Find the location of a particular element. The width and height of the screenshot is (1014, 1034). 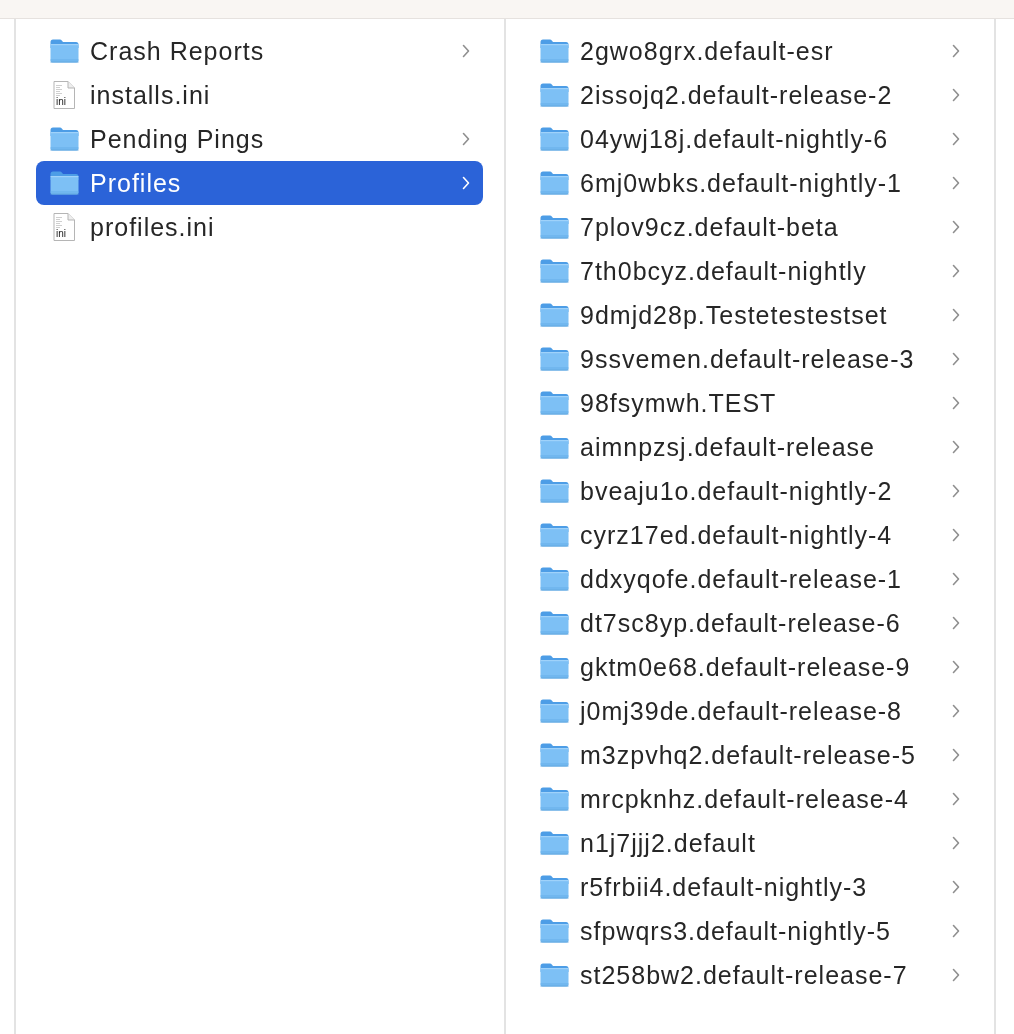

folder-row: 98fsymwh.TEST is located at coordinates (749, 403).